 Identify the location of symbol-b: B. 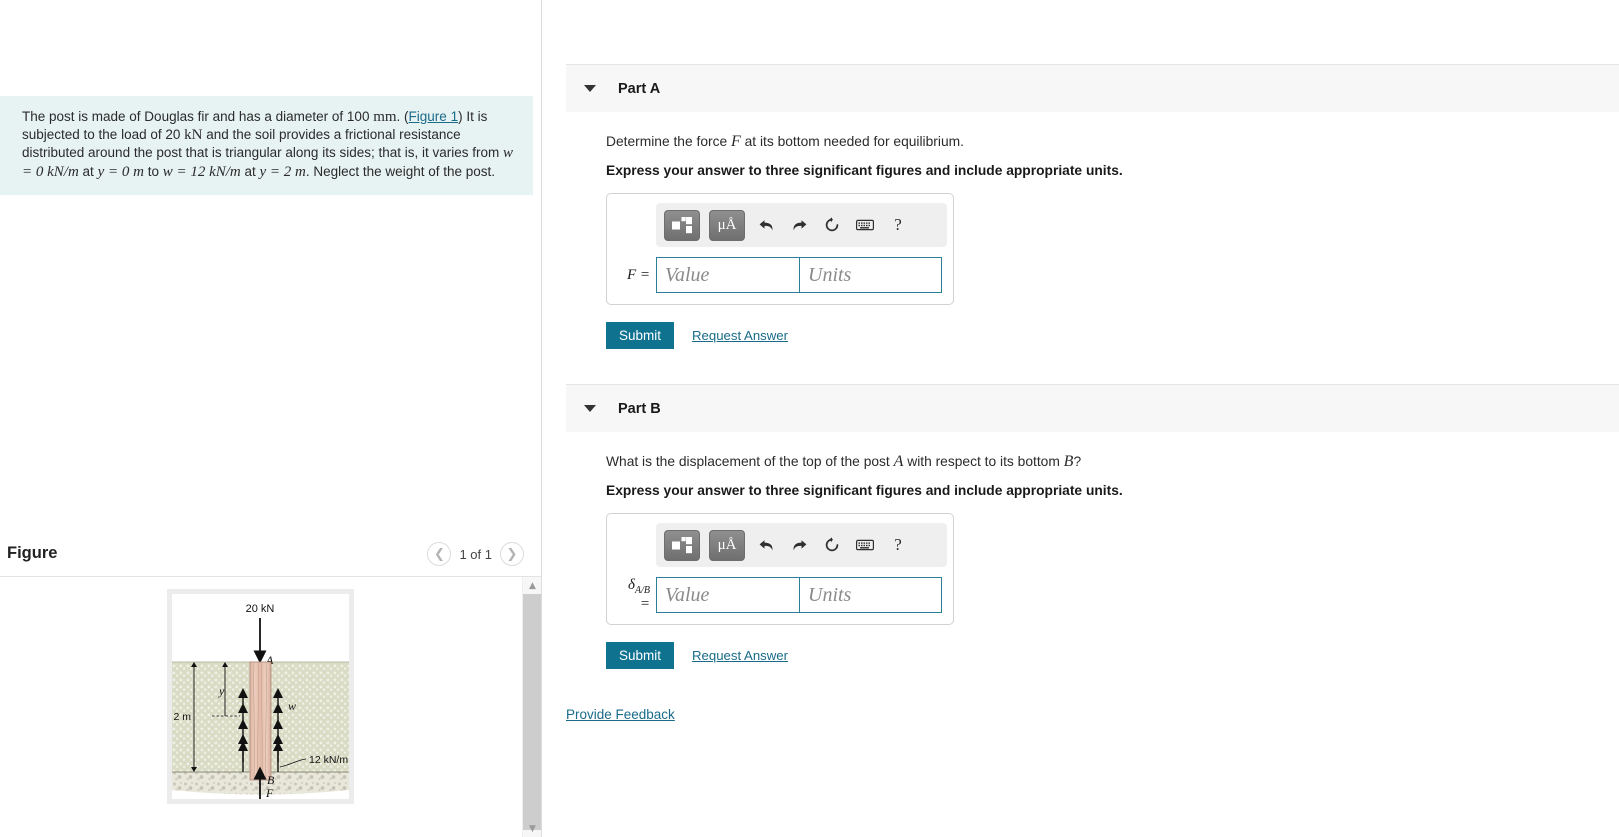
(1068, 461).